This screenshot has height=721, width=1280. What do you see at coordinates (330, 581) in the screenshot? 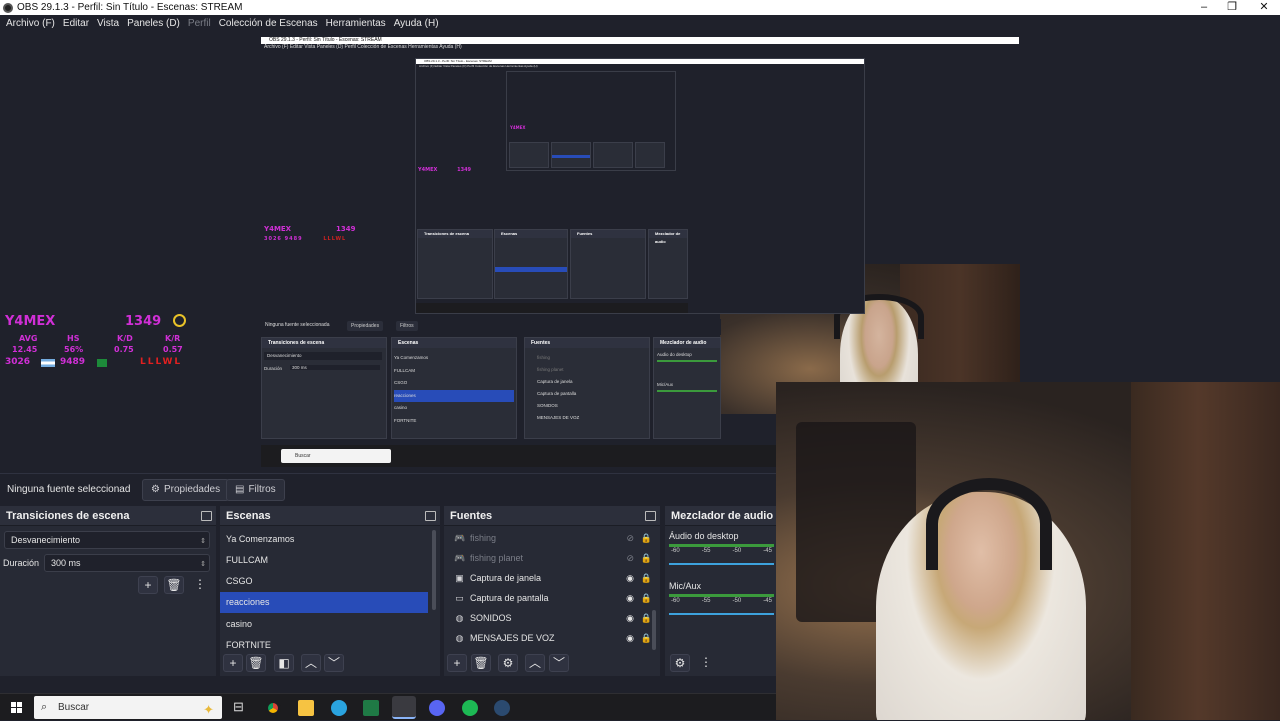
I see `scene-item: CSGO` at bounding box center [330, 581].